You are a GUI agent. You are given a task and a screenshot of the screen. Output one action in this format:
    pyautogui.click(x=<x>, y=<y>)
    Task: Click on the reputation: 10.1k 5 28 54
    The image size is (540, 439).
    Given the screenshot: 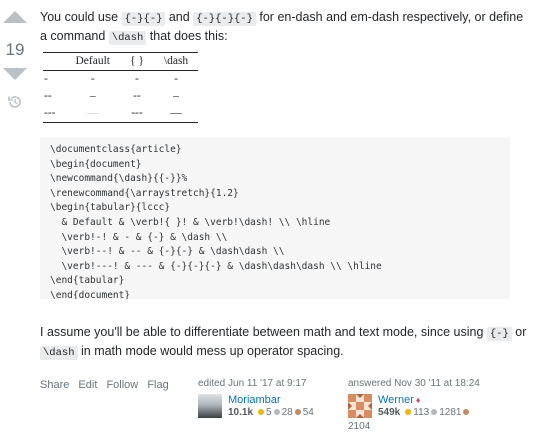 What is the action you would take?
    pyautogui.click(x=271, y=412)
    